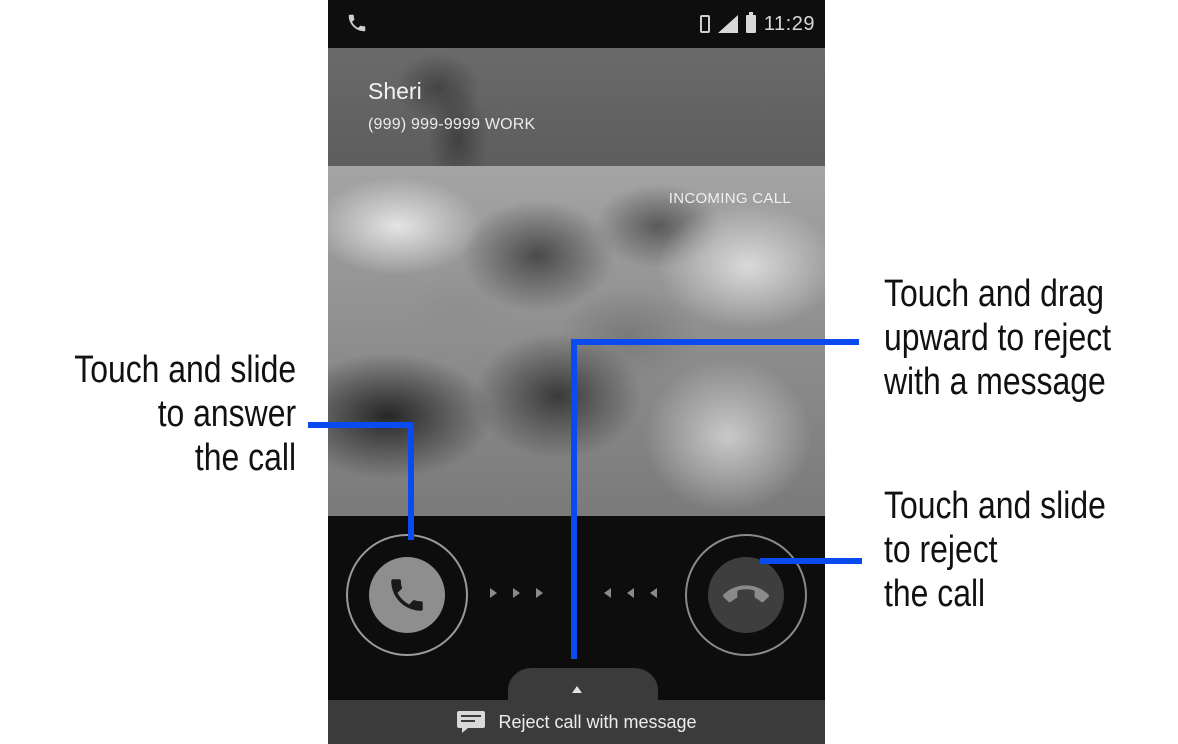  What do you see at coordinates (452, 124) in the screenshot?
I see `caller-number: (999) 999-9999 WORK` at bounding box center [452, 124].